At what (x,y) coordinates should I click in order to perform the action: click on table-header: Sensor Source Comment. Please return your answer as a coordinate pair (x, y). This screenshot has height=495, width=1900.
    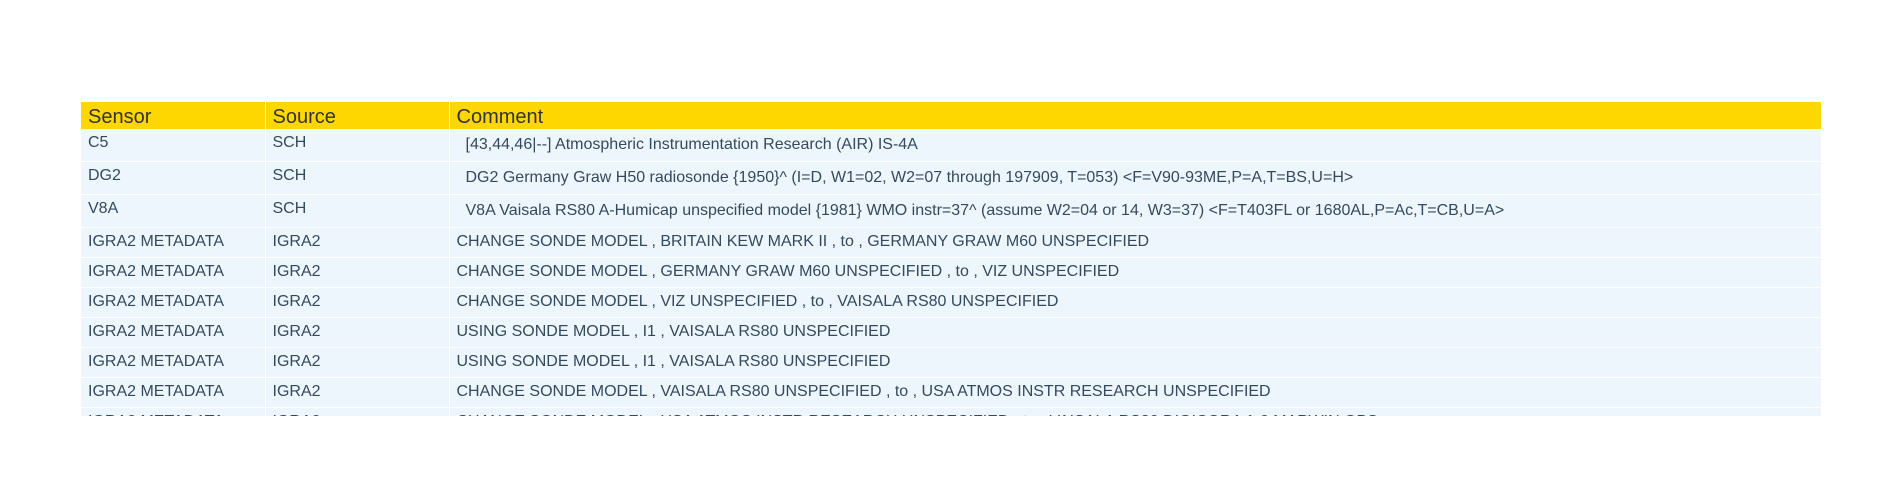
    Looking at the image, I should click on (951, 115).